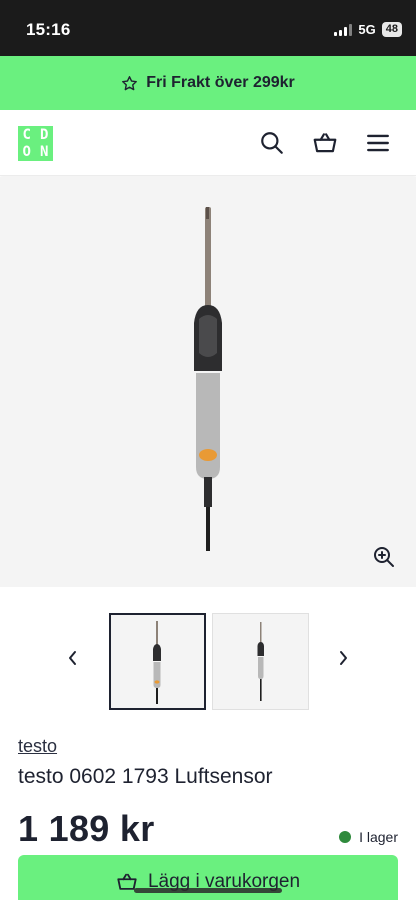 This screenshot has height=900, width=416. I want to click on promo-text: Fri Frakt över 299kr, so click(220, 82).